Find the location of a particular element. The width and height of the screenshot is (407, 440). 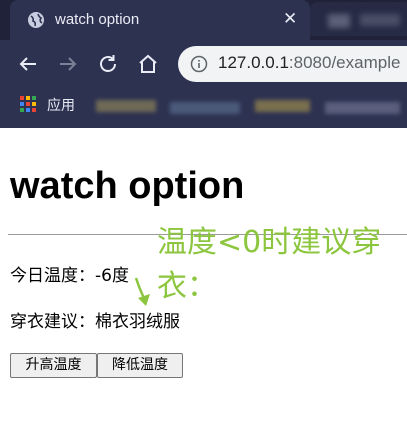

home-icon is located at coordinates (148, 64).